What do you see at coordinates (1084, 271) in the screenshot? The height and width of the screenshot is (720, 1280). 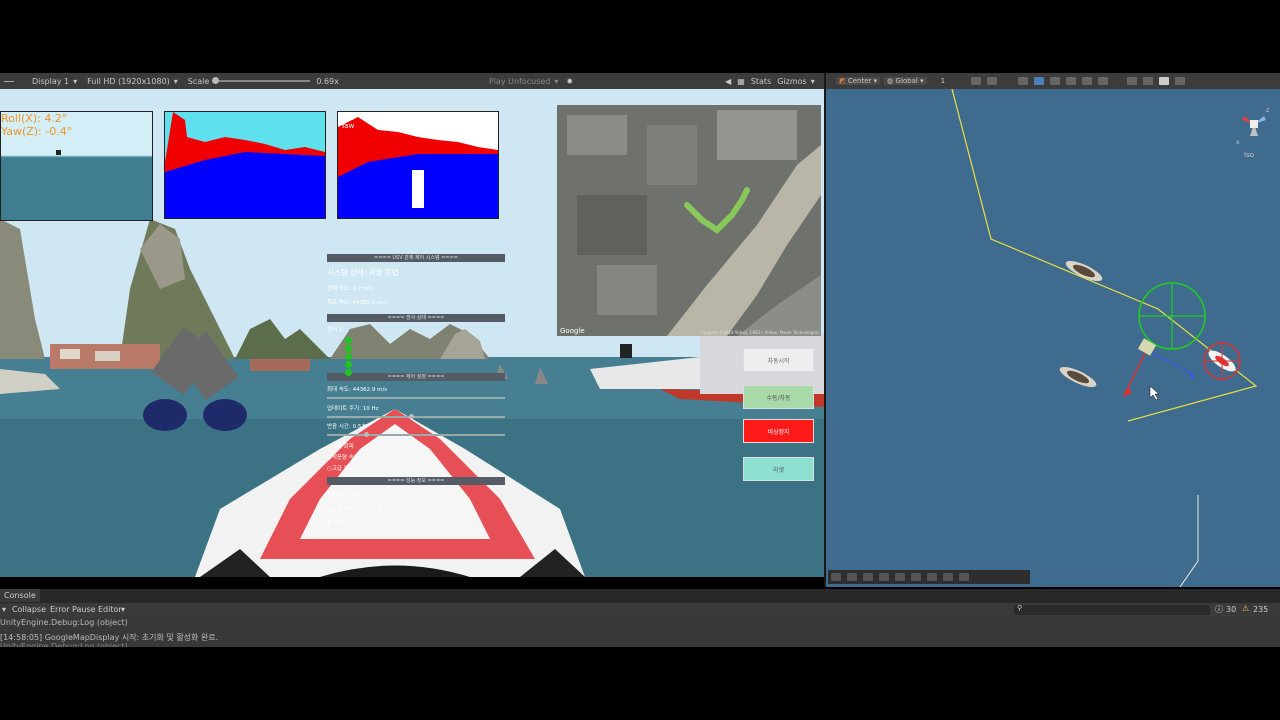 I see `boat-model` at bounding box center [1084, 271].